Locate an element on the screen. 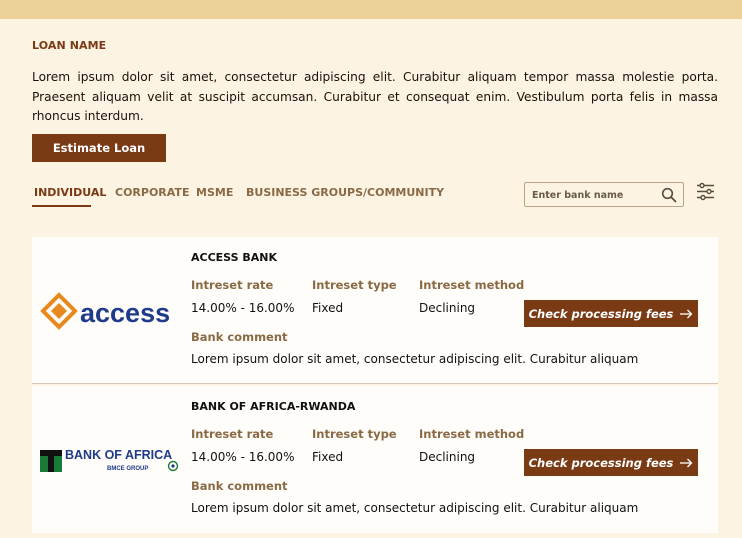  bank-search-input is located at coordinates (594, 195).